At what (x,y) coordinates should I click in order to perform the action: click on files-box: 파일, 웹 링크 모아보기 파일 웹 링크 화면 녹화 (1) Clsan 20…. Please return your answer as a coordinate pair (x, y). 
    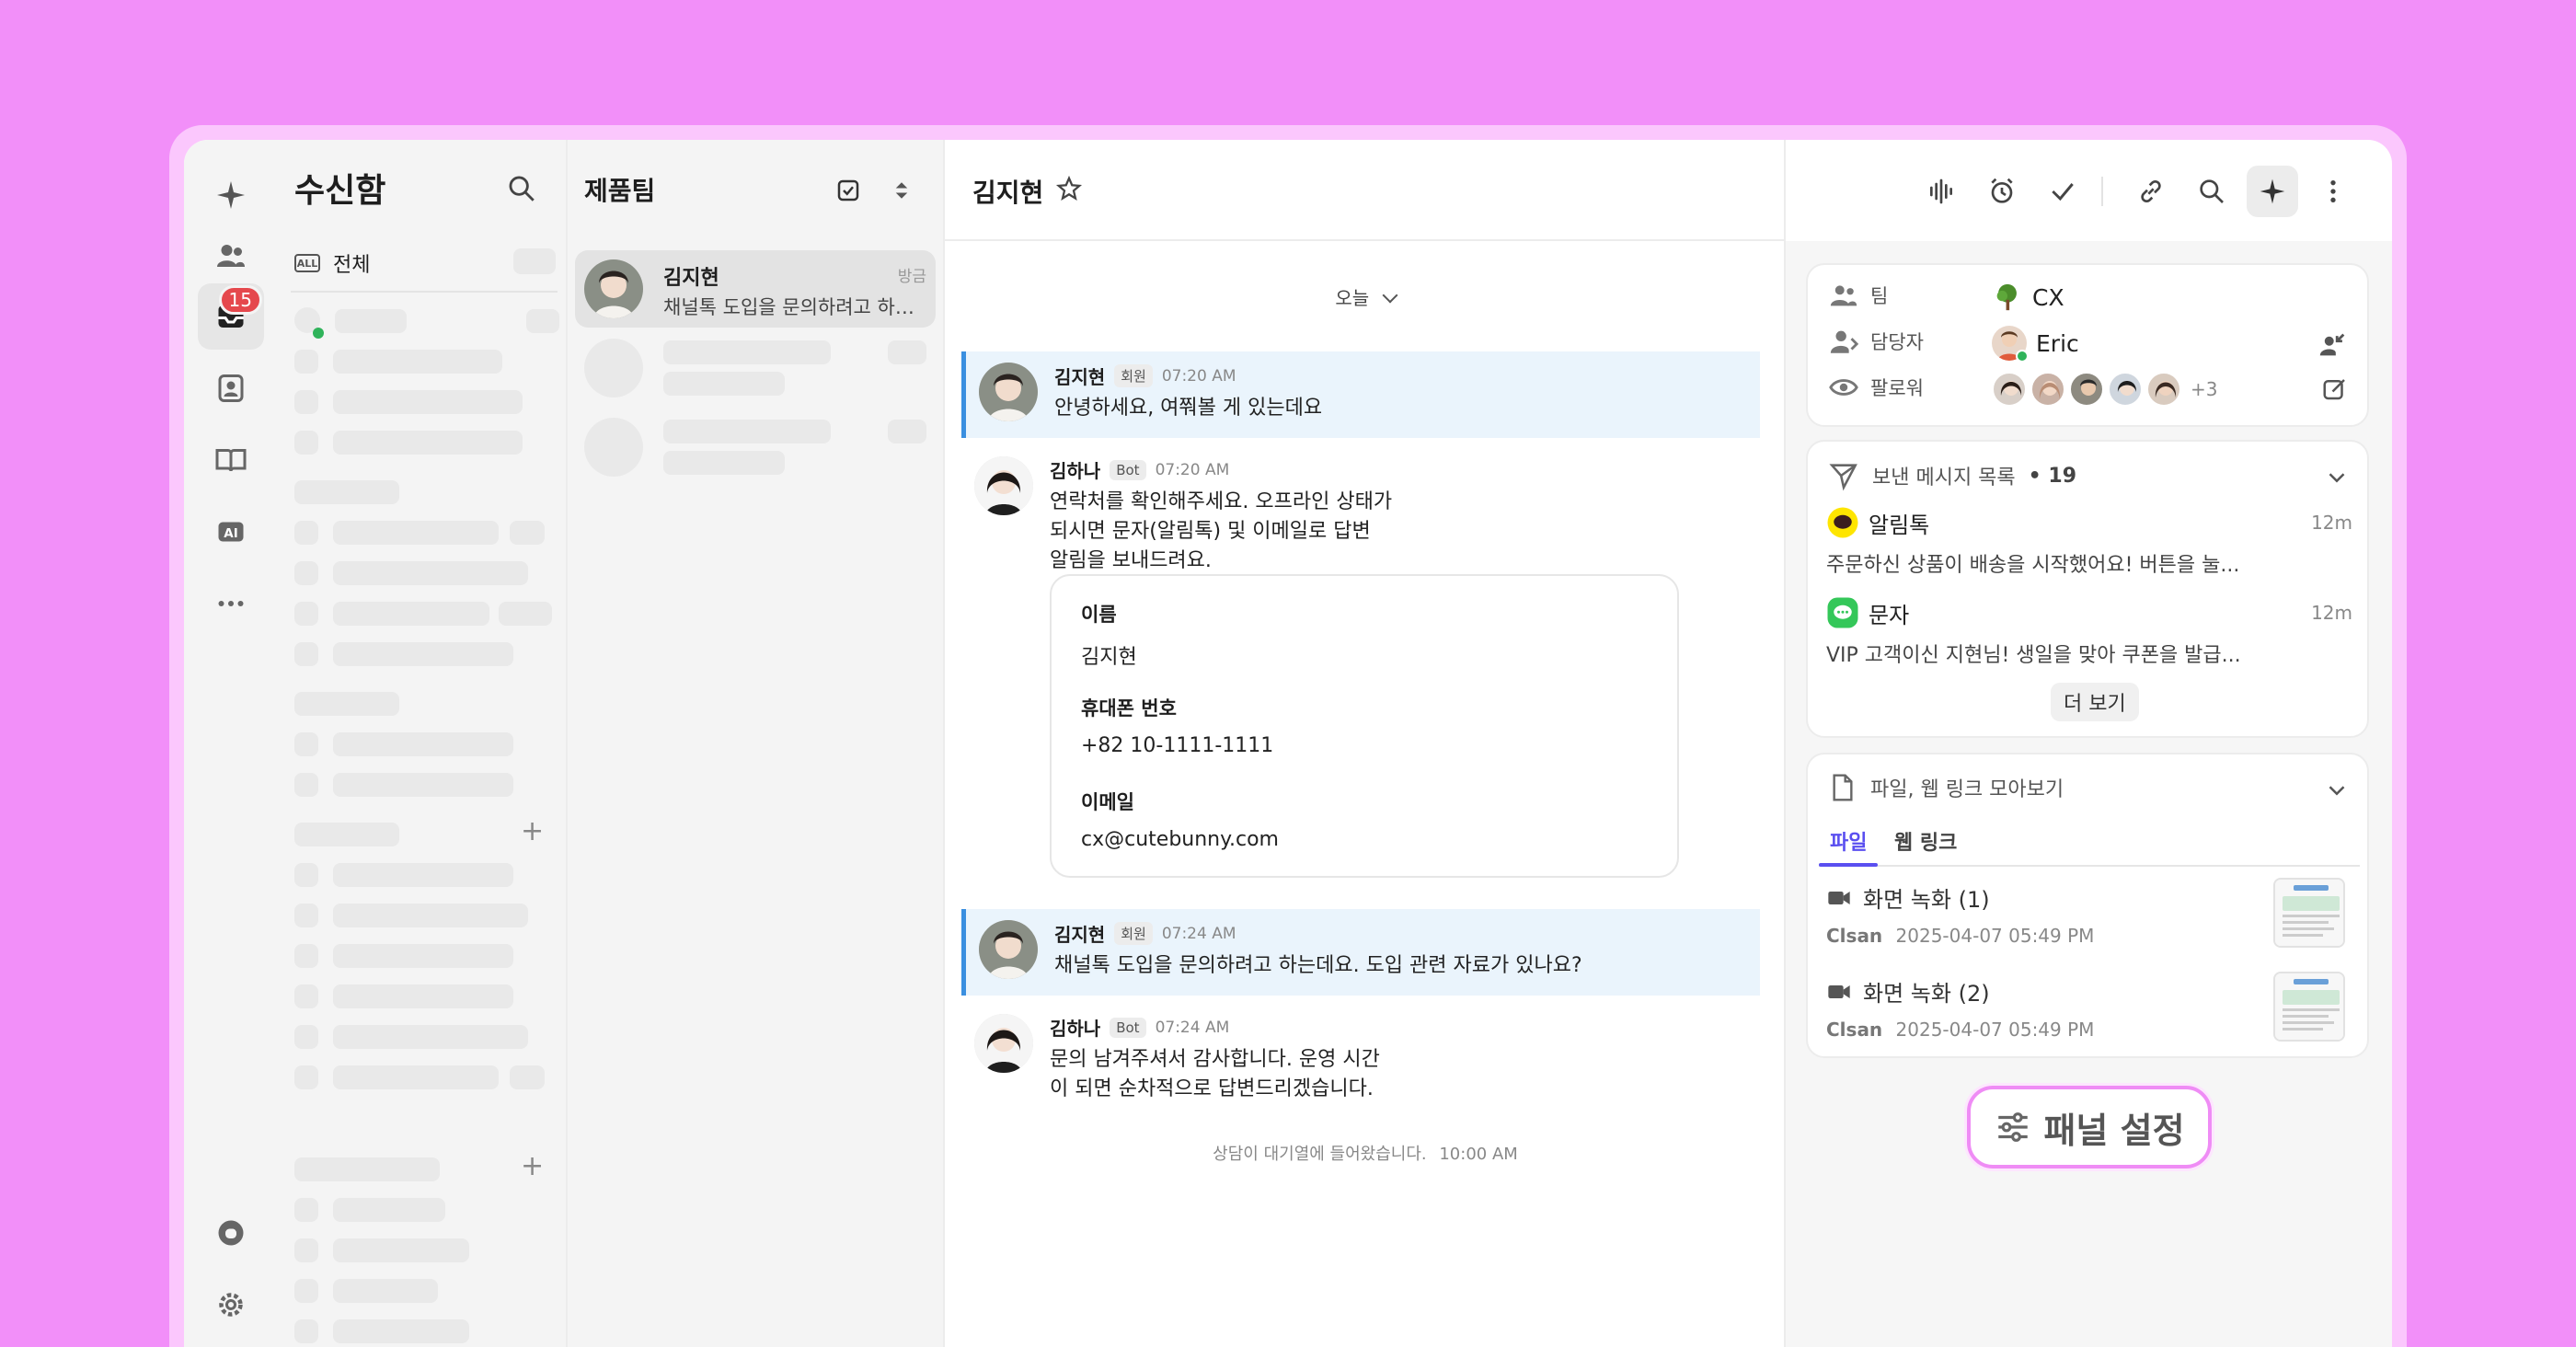
    Looking at the image, I should click on (2087, 905).